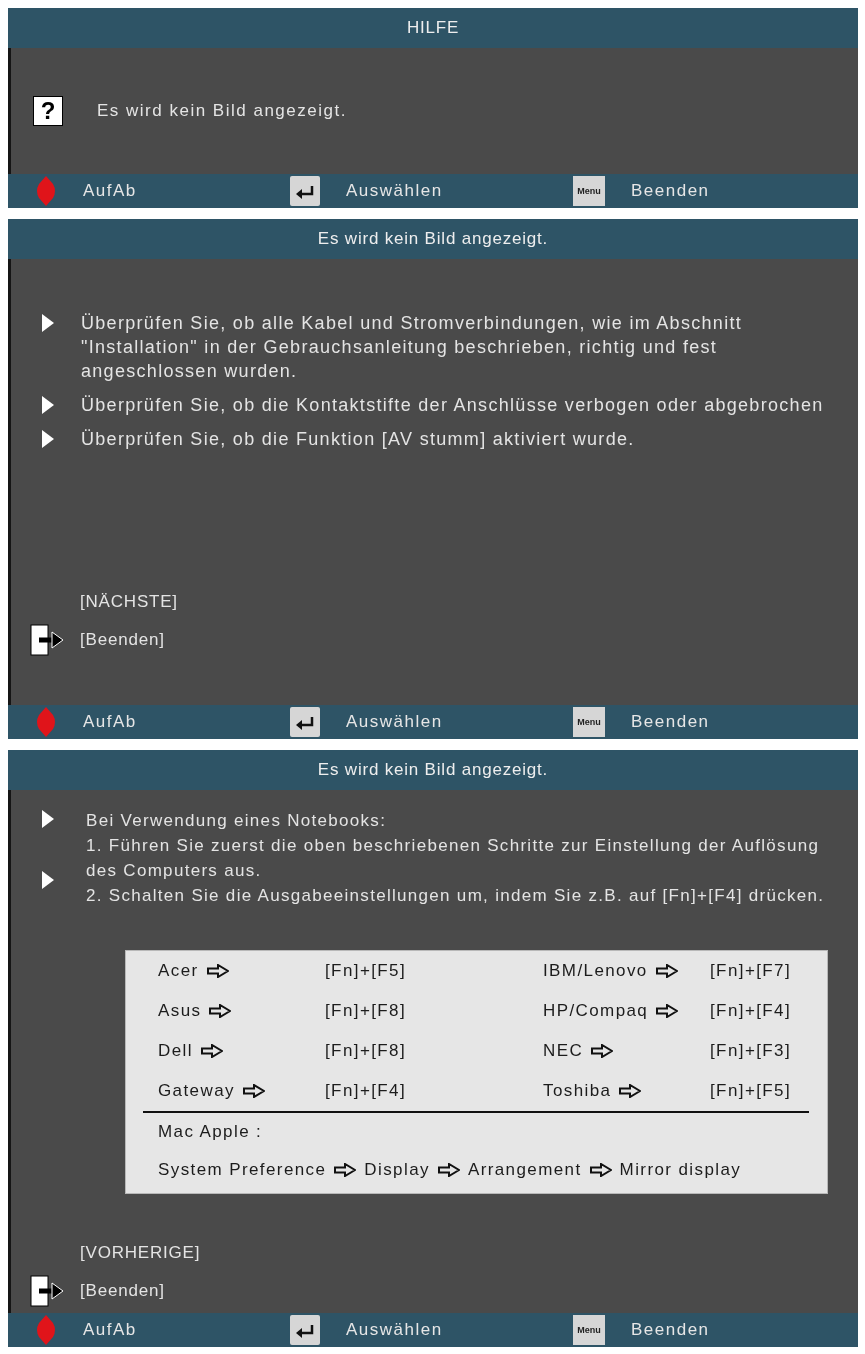  What do you see at coordinates (48, 111) in the screenshot?
I see `question-mark-icon: ?` at bounding box center [48, 111].